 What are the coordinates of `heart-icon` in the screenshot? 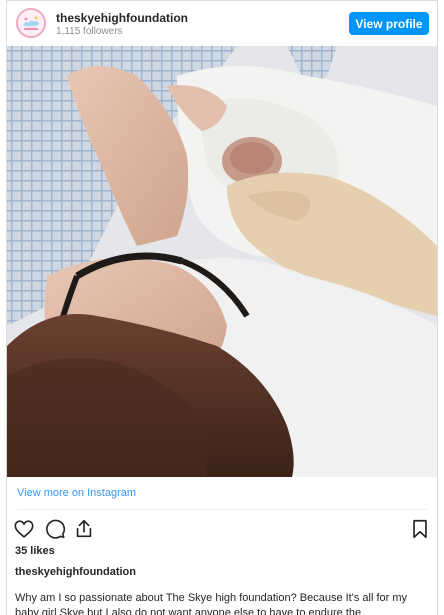 It's located at (24, 529).